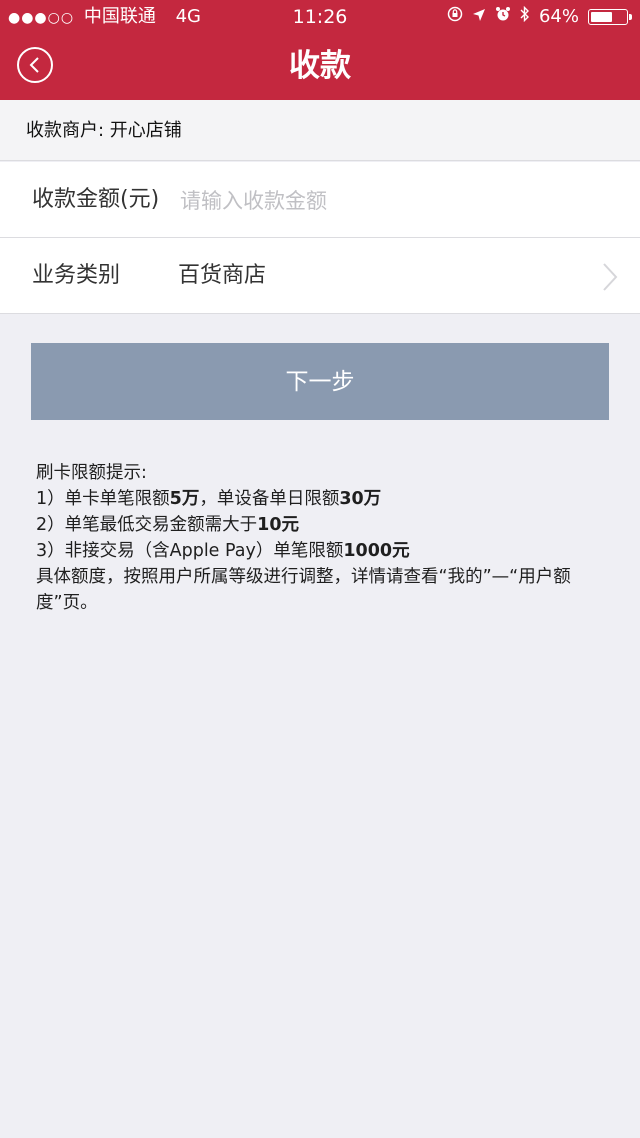 The image size is (640, 1138). What do you see at coordinates (479, 17) in the screenshot?
I see `location-arrow-icon` at bounding box center [479, 17].